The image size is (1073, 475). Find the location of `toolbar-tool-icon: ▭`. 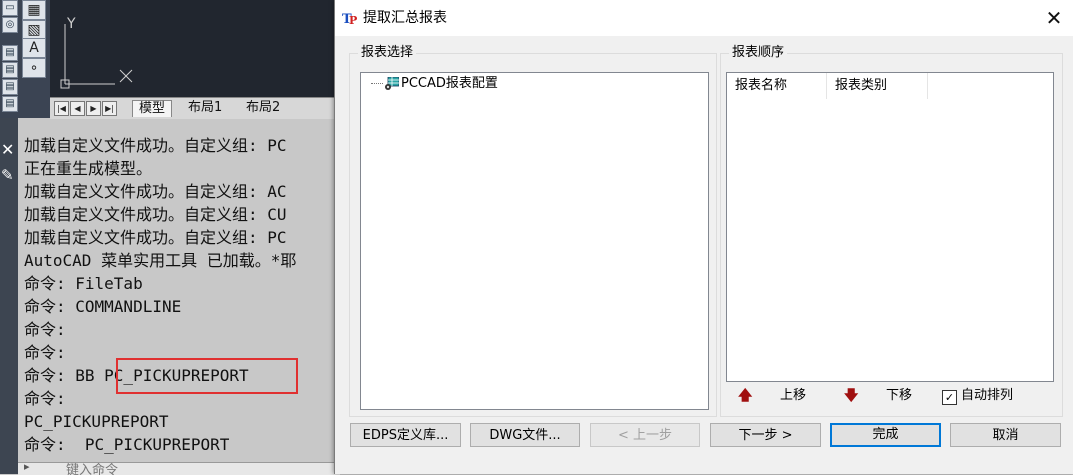

toolbar-tool-icon: ▭ is located at coordinates (10, 8).